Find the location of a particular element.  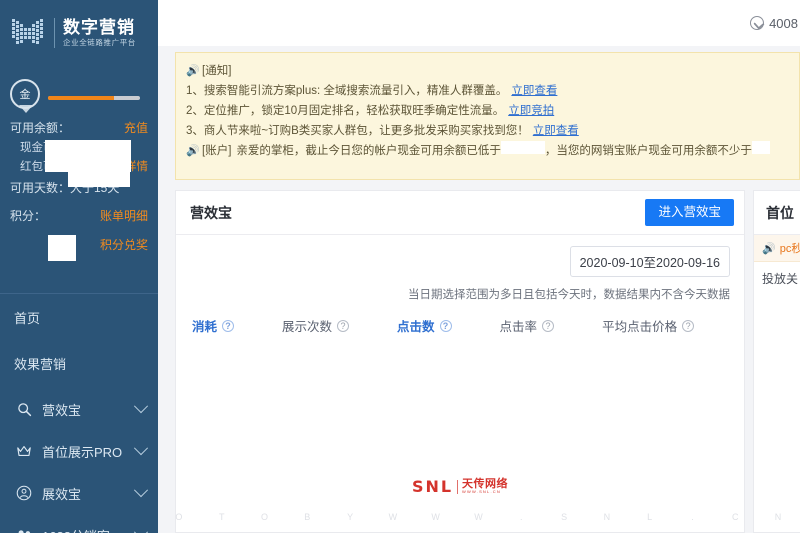

metric-tab-ctr: 点击率 ? is located at coordinates (527, 325).